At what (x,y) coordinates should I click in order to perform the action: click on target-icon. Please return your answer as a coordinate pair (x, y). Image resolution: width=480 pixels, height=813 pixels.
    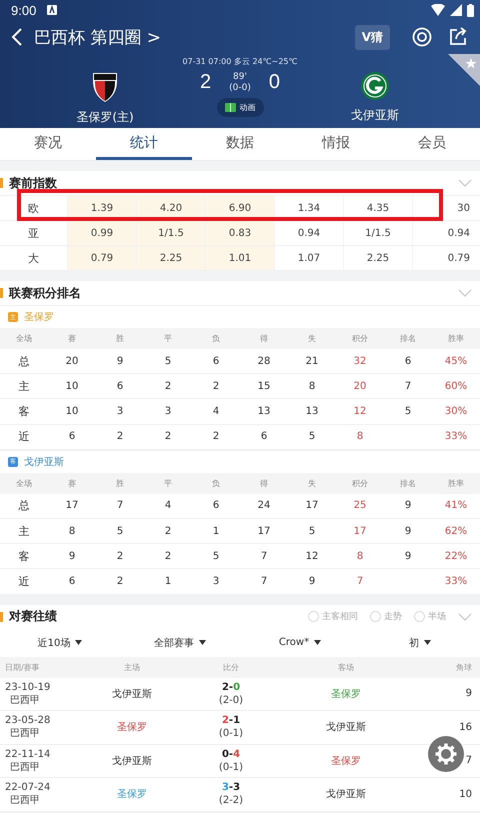
    Looking at the image, I should click on (422, 37).